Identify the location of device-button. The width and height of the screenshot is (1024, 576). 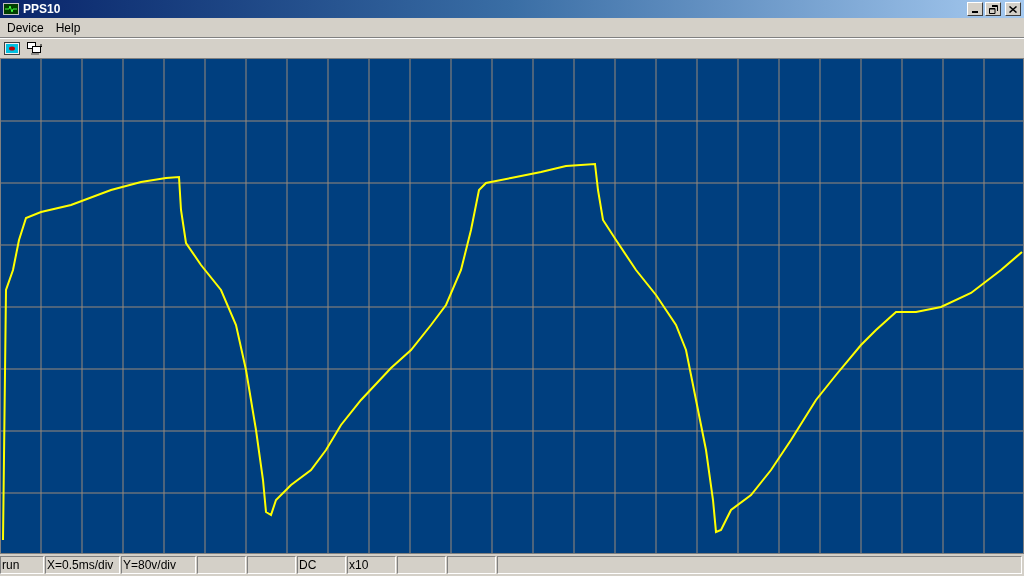
(34, 48).